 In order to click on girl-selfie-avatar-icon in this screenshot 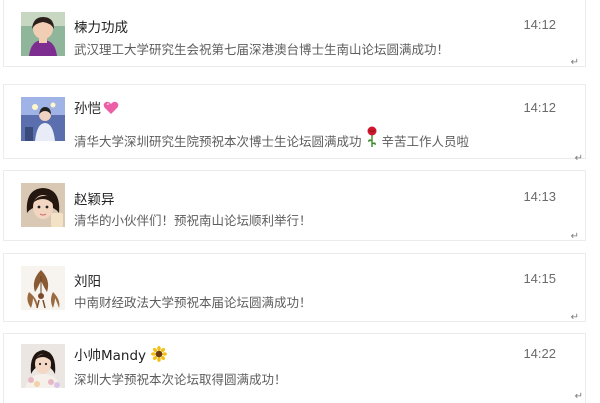, I will do `click(43, 205)`.